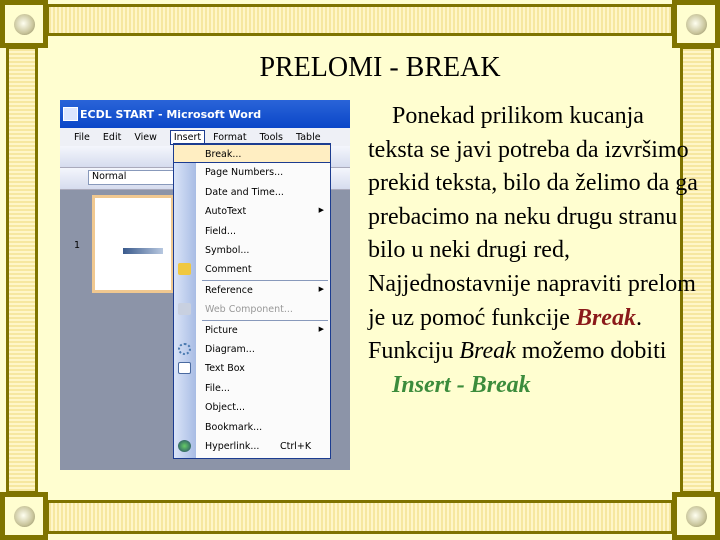  Describe the element at coordinates (591, 351) in the screenshot. I see `body-text: možemo dobiti` at that location.